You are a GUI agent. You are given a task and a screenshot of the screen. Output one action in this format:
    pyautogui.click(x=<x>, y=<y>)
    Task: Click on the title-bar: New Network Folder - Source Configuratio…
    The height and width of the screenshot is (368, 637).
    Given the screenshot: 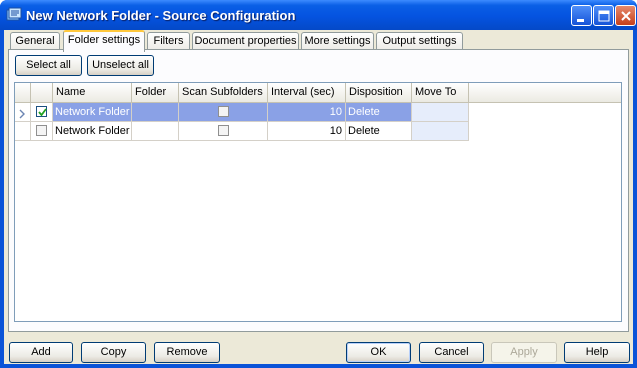 What is the action you would take?
    pyautogui.click(x=318, y=15)
    